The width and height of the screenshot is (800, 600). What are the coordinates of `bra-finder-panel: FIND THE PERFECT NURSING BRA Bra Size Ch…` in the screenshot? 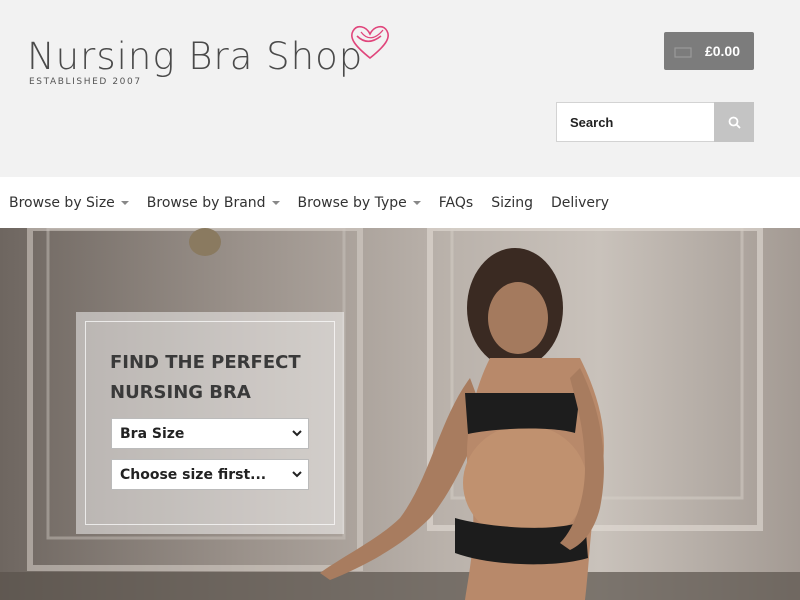 It's located at (210, 423).